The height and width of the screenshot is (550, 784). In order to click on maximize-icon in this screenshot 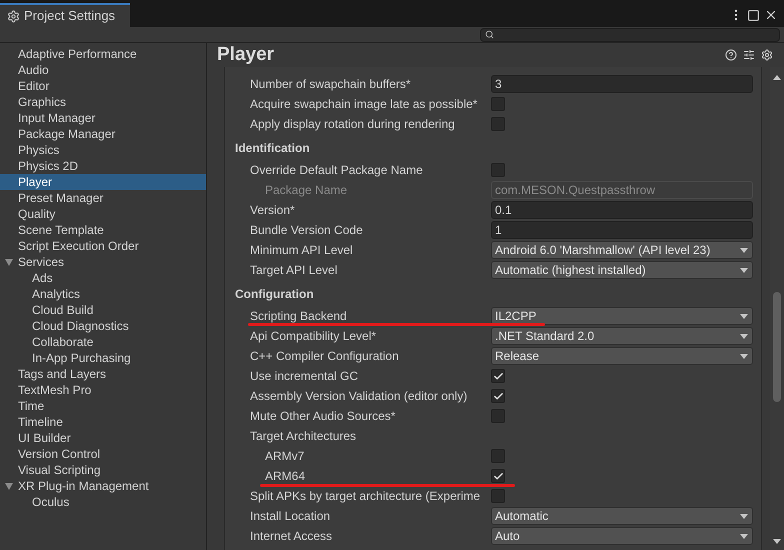, I will do `click(753, 15)`.